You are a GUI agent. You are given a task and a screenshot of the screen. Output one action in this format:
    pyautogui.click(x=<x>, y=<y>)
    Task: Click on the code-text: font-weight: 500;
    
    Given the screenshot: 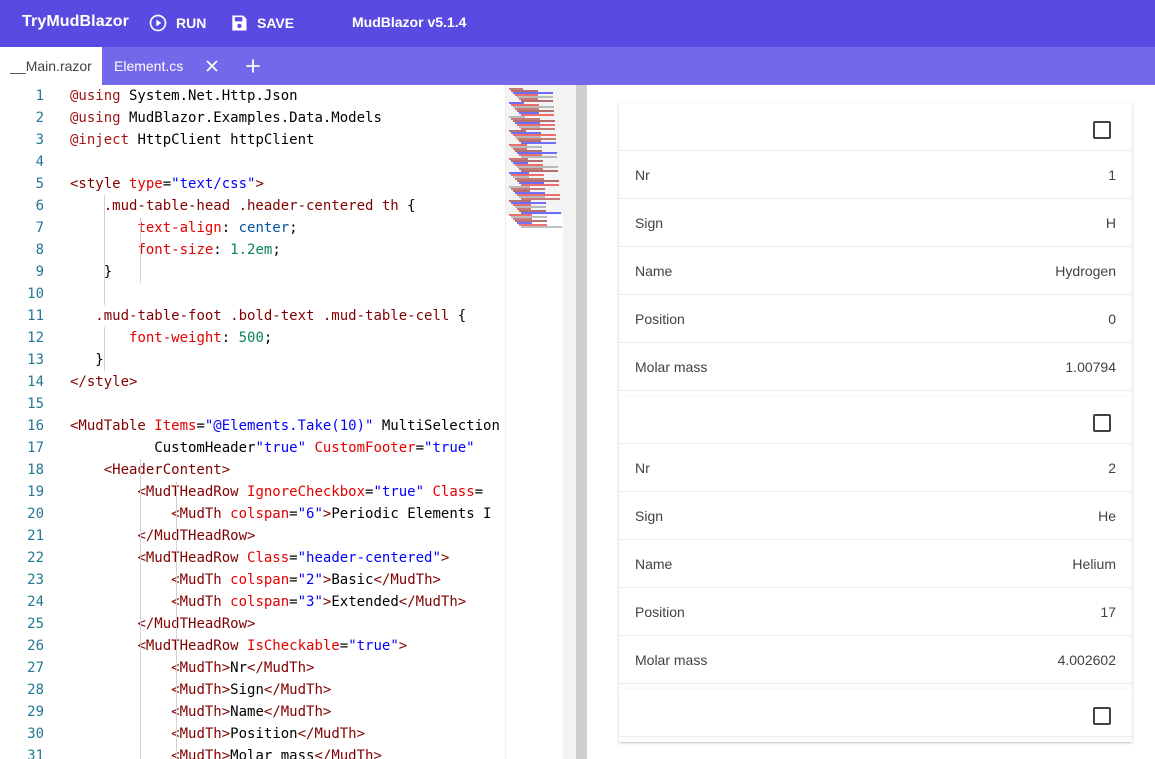 What is the action you would take?
    pyautogui.click(x=201, y=338)
    